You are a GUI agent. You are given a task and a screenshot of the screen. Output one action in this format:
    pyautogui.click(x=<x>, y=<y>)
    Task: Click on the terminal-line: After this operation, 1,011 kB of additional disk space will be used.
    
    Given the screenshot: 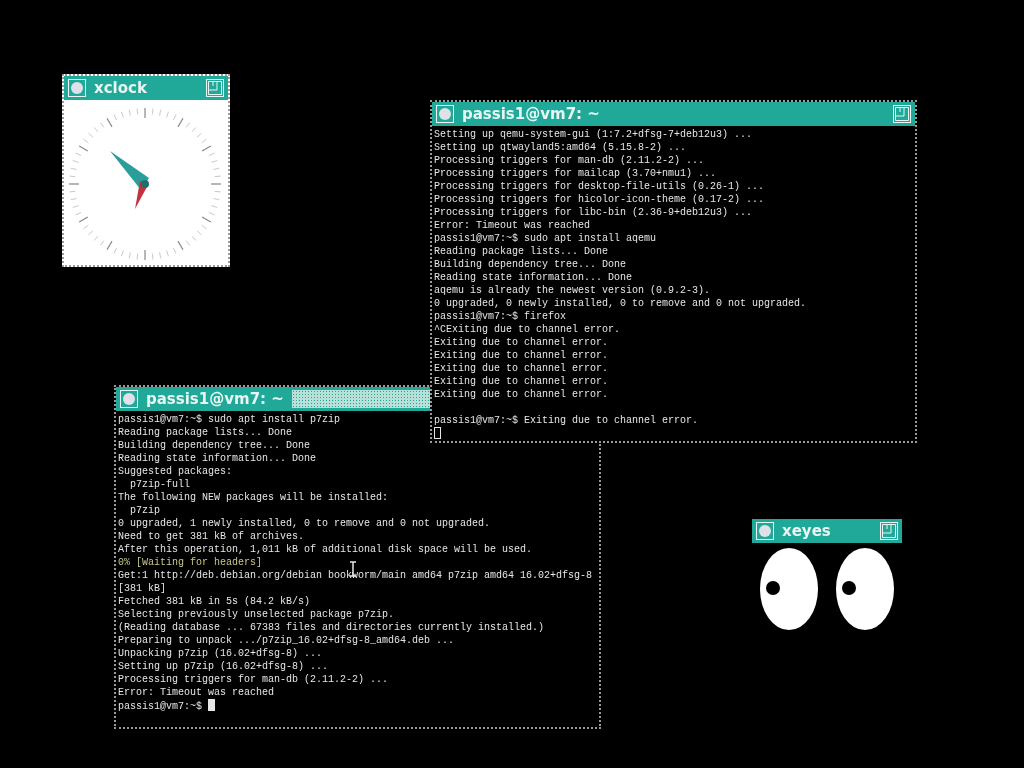 What is the action you would take?
    pyautogui.click(x=325, y=549)
    